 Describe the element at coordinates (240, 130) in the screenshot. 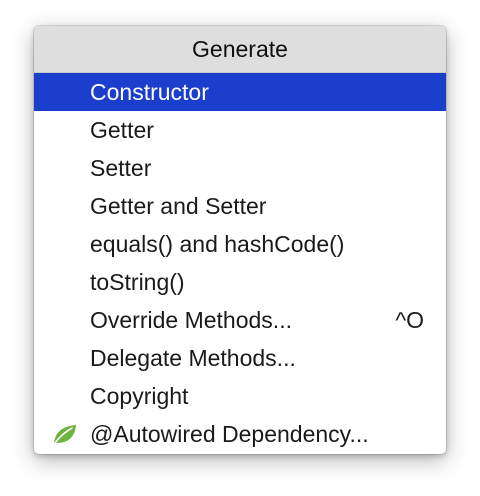

I see `menu-item-getter: Getter` at that location.